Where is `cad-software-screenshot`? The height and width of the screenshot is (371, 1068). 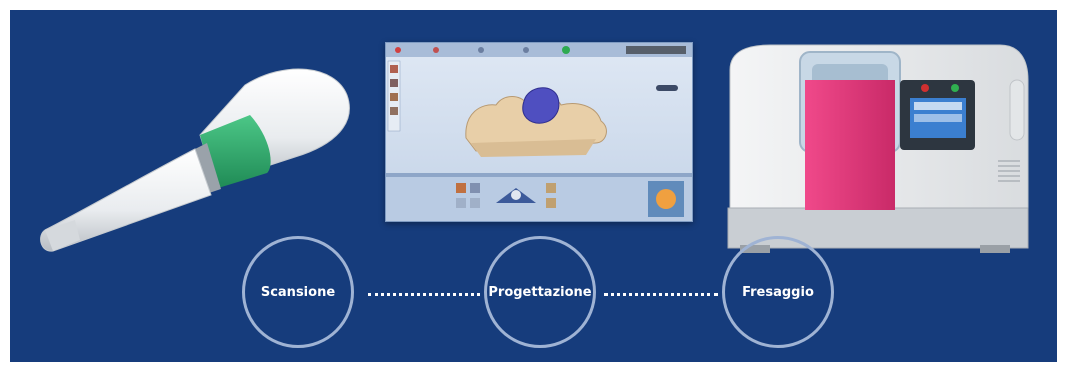 cad-software-screenshot is located at coordinates (539, 132).